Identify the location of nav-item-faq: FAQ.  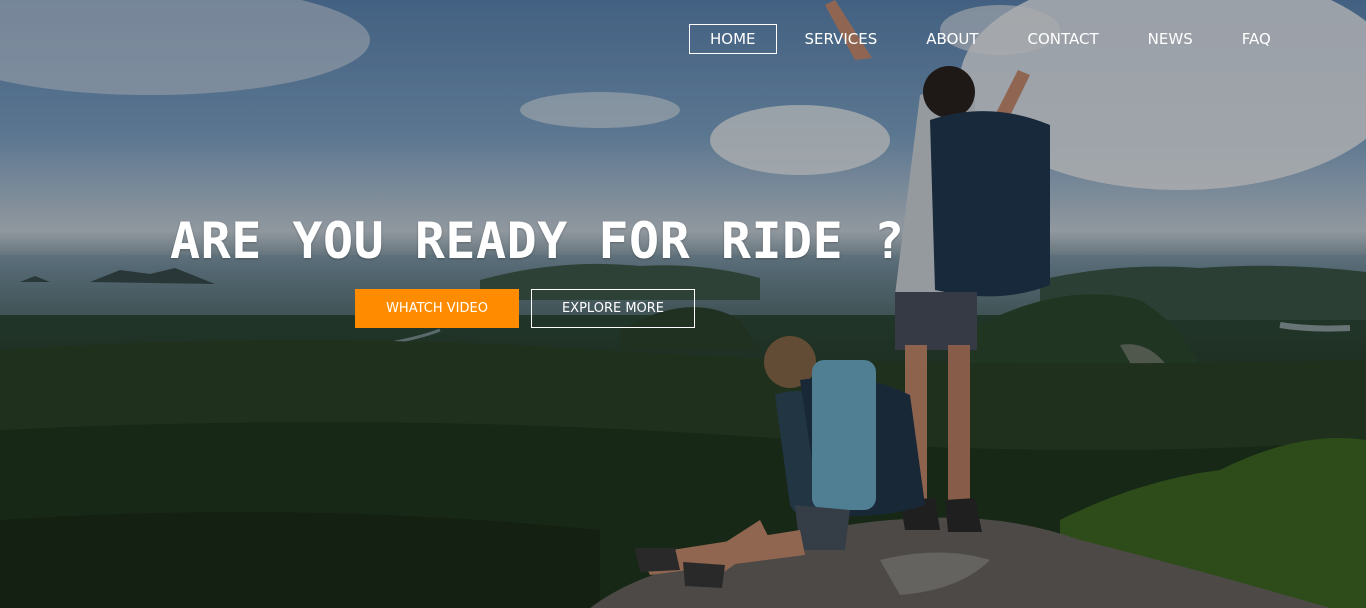
(1256, 39).